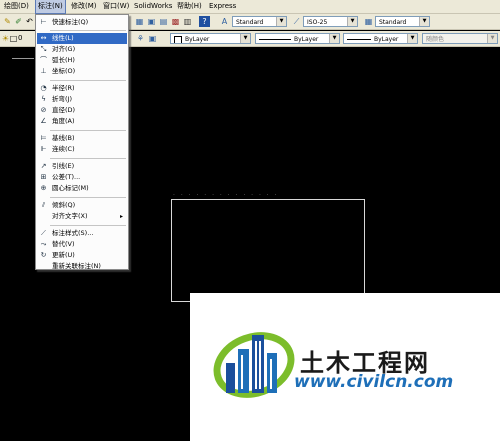  I want to click on leader-icon: ↗, so click(43, 166).